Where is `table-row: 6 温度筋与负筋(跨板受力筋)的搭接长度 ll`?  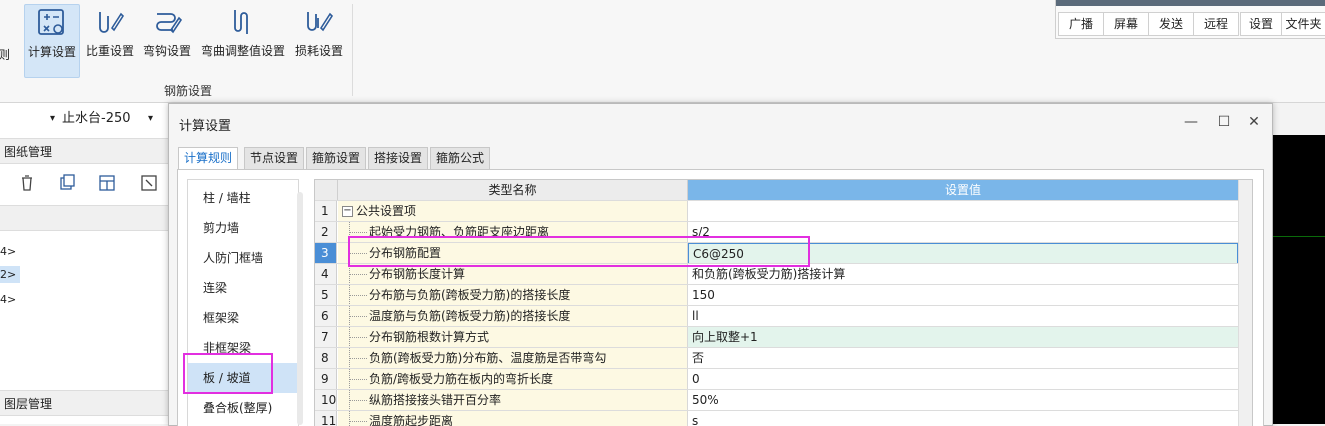
table-row: 6 温度筋与负筋(跨板受力筋)的搭接长度 ll is located at coordinates (776, 316).